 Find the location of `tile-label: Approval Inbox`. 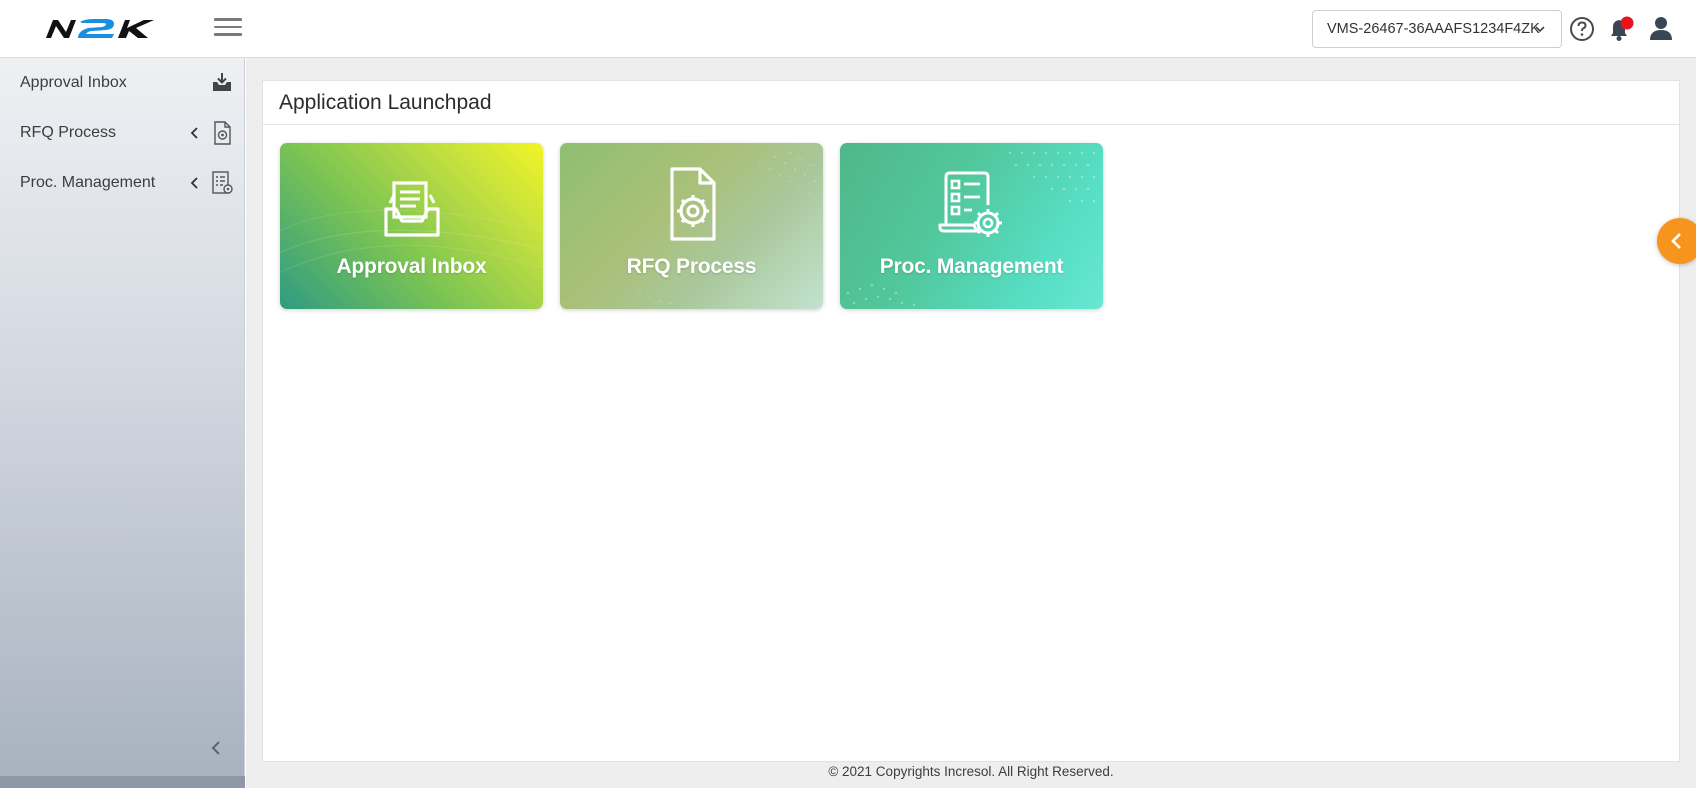

tile-label: Approval Inbox is located at coordinates (411, 266).